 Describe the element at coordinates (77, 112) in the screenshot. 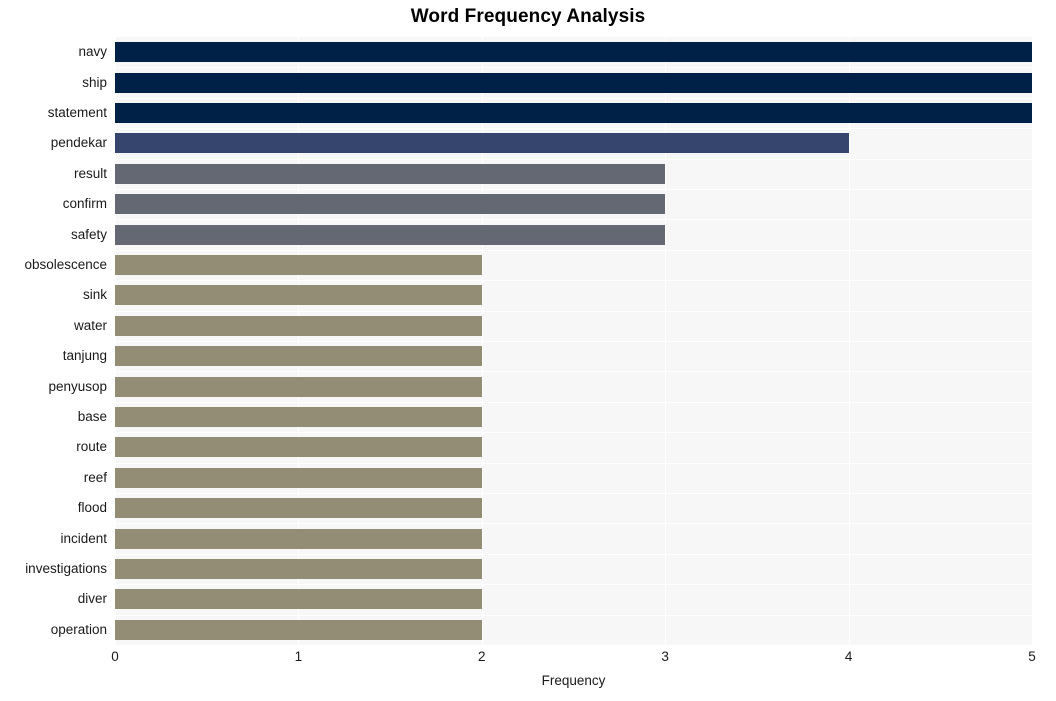

I see `y-axis-tick-label: statement` at that location.